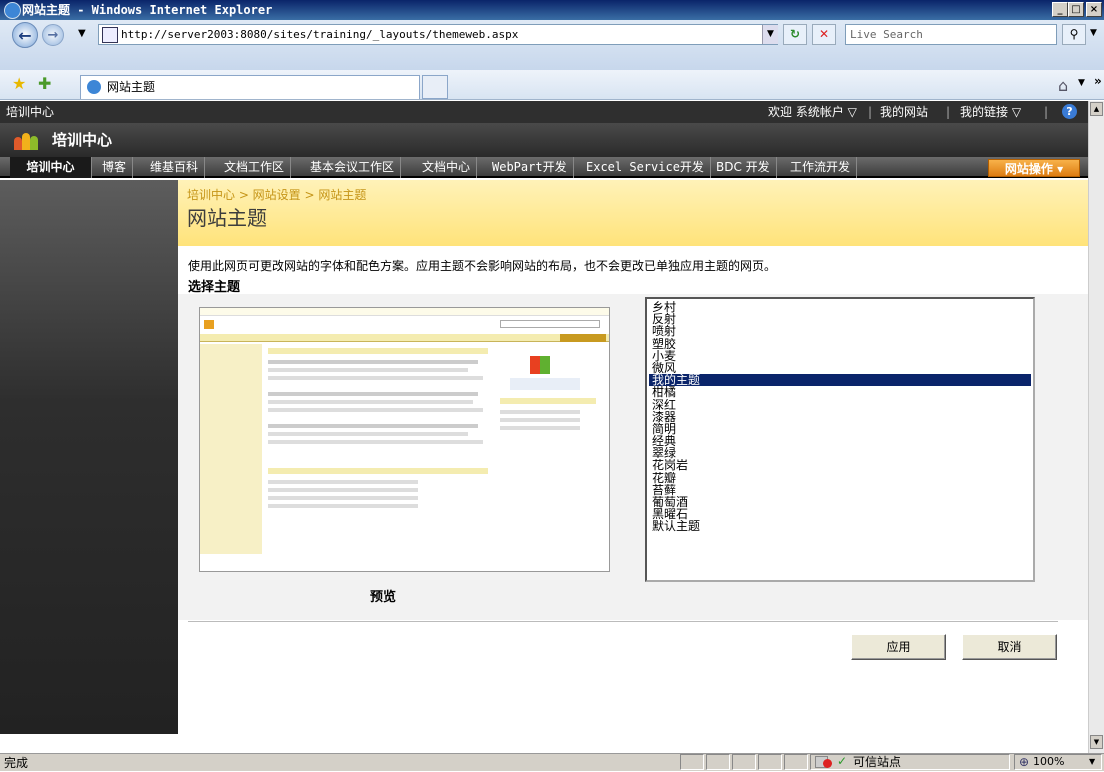 This screenshot has width=1104, height=772. What do you see at coordinates (276, 194) in the screenshot?
I see `breadcrumb: 培训中心 > 网站设置 > 网站主题` at bounding box center [276, 194].